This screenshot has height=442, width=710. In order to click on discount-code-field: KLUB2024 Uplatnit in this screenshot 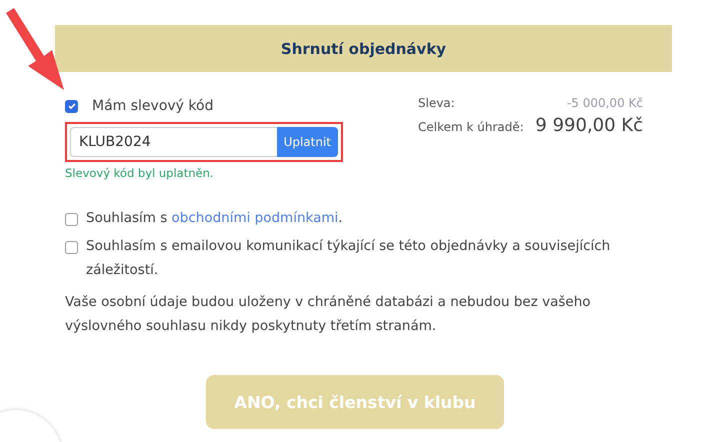, I will do `click(204, 142)`.